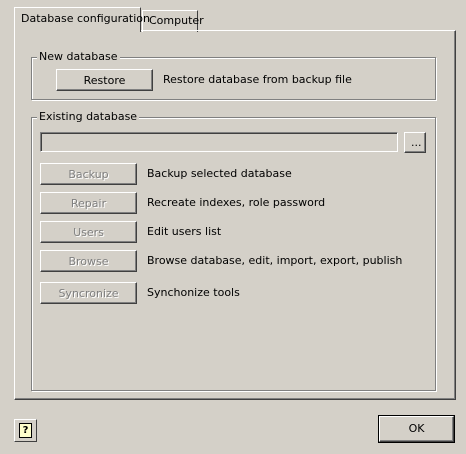  What do you see at coordinates (88, 203) in the screenshot?
I see `repair-button: Repair` at bounding box center [88, 203].